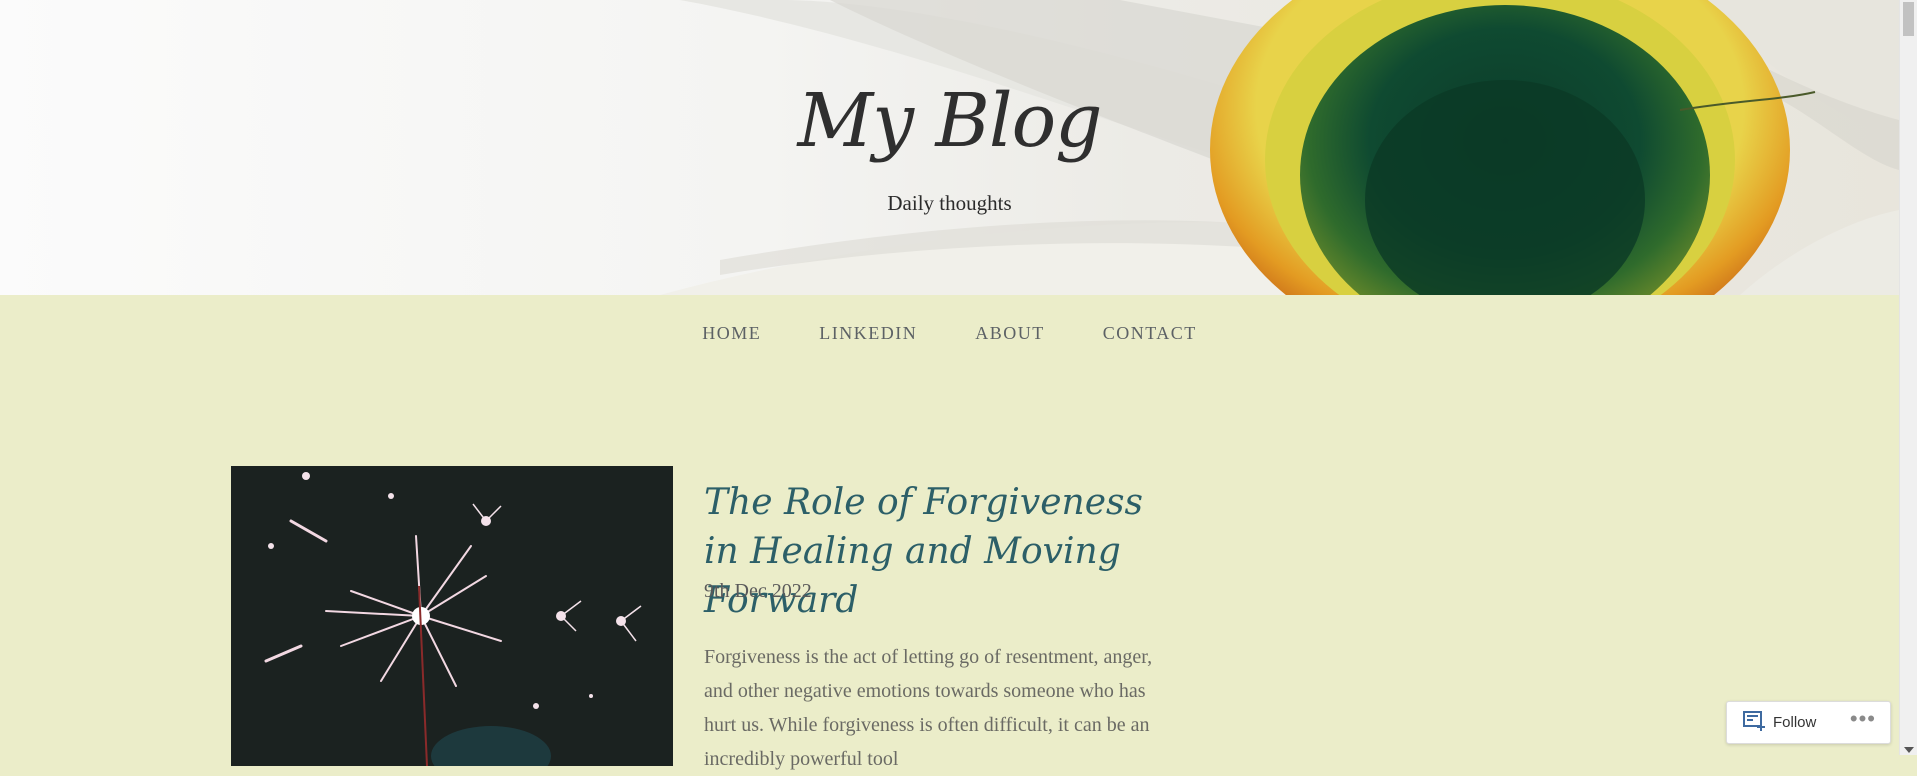 This screenshot has height=776, width=1917. I want to click on reader-follow-icon, so click(1755, 723).